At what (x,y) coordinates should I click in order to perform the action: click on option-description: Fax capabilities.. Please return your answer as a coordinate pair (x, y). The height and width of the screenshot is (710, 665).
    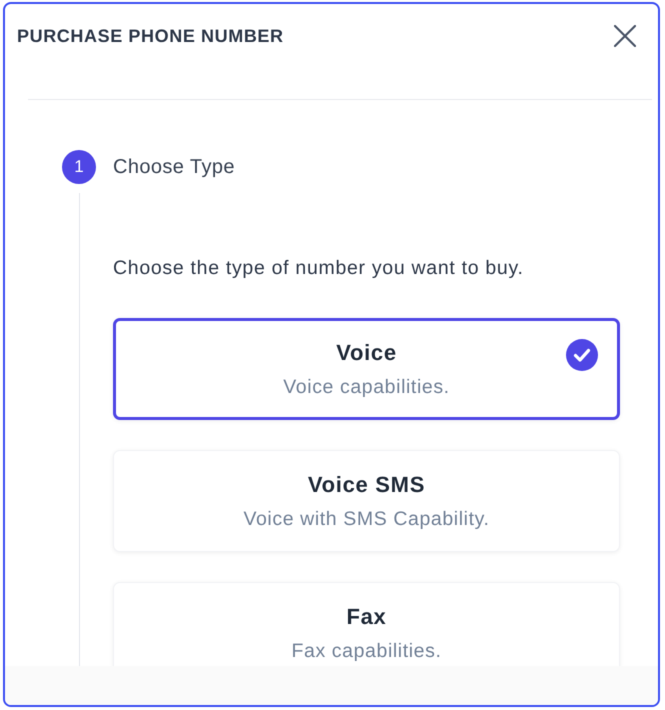
    Looking at the image, I should click on (366, 651).